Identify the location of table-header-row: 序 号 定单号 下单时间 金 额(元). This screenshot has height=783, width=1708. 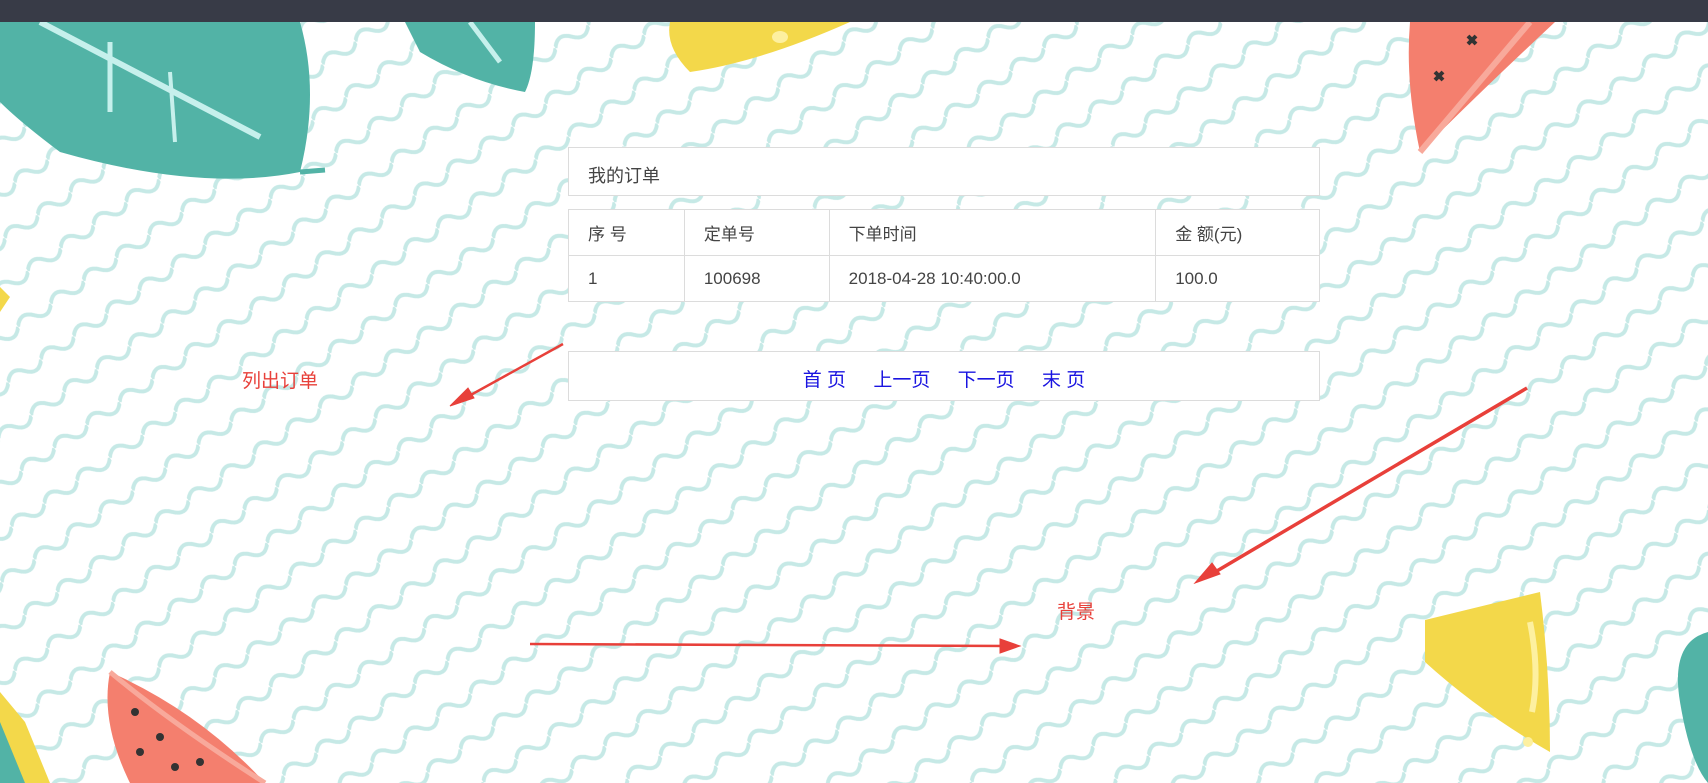
(944, 232).